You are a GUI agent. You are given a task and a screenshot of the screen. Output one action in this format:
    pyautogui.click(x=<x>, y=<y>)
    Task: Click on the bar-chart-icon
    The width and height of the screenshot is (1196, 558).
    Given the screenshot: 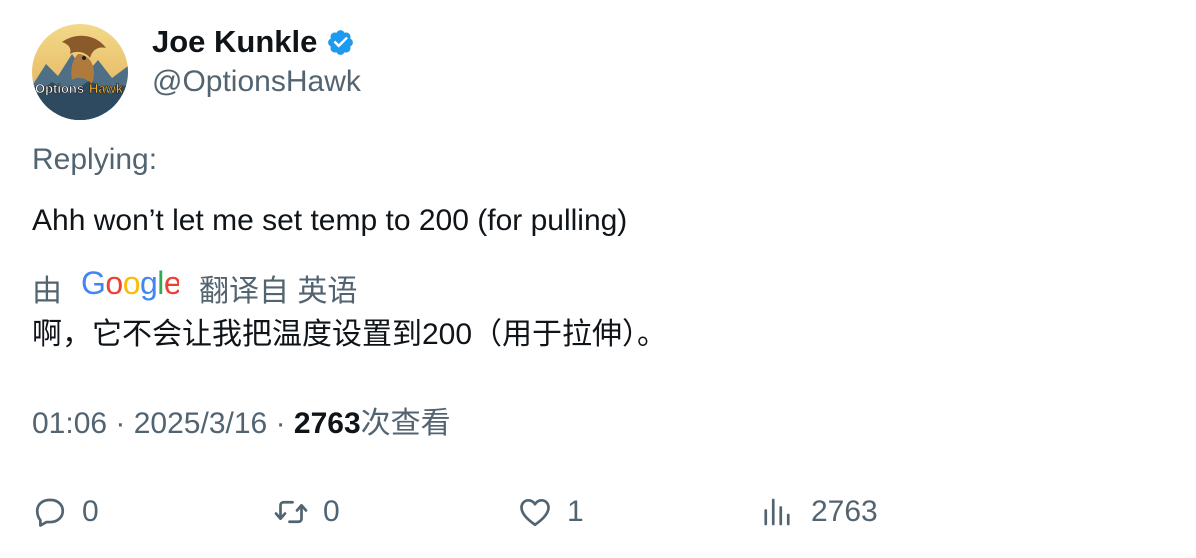 What is the action you would take?
    pyautogui.click(x=777, y=512)
    